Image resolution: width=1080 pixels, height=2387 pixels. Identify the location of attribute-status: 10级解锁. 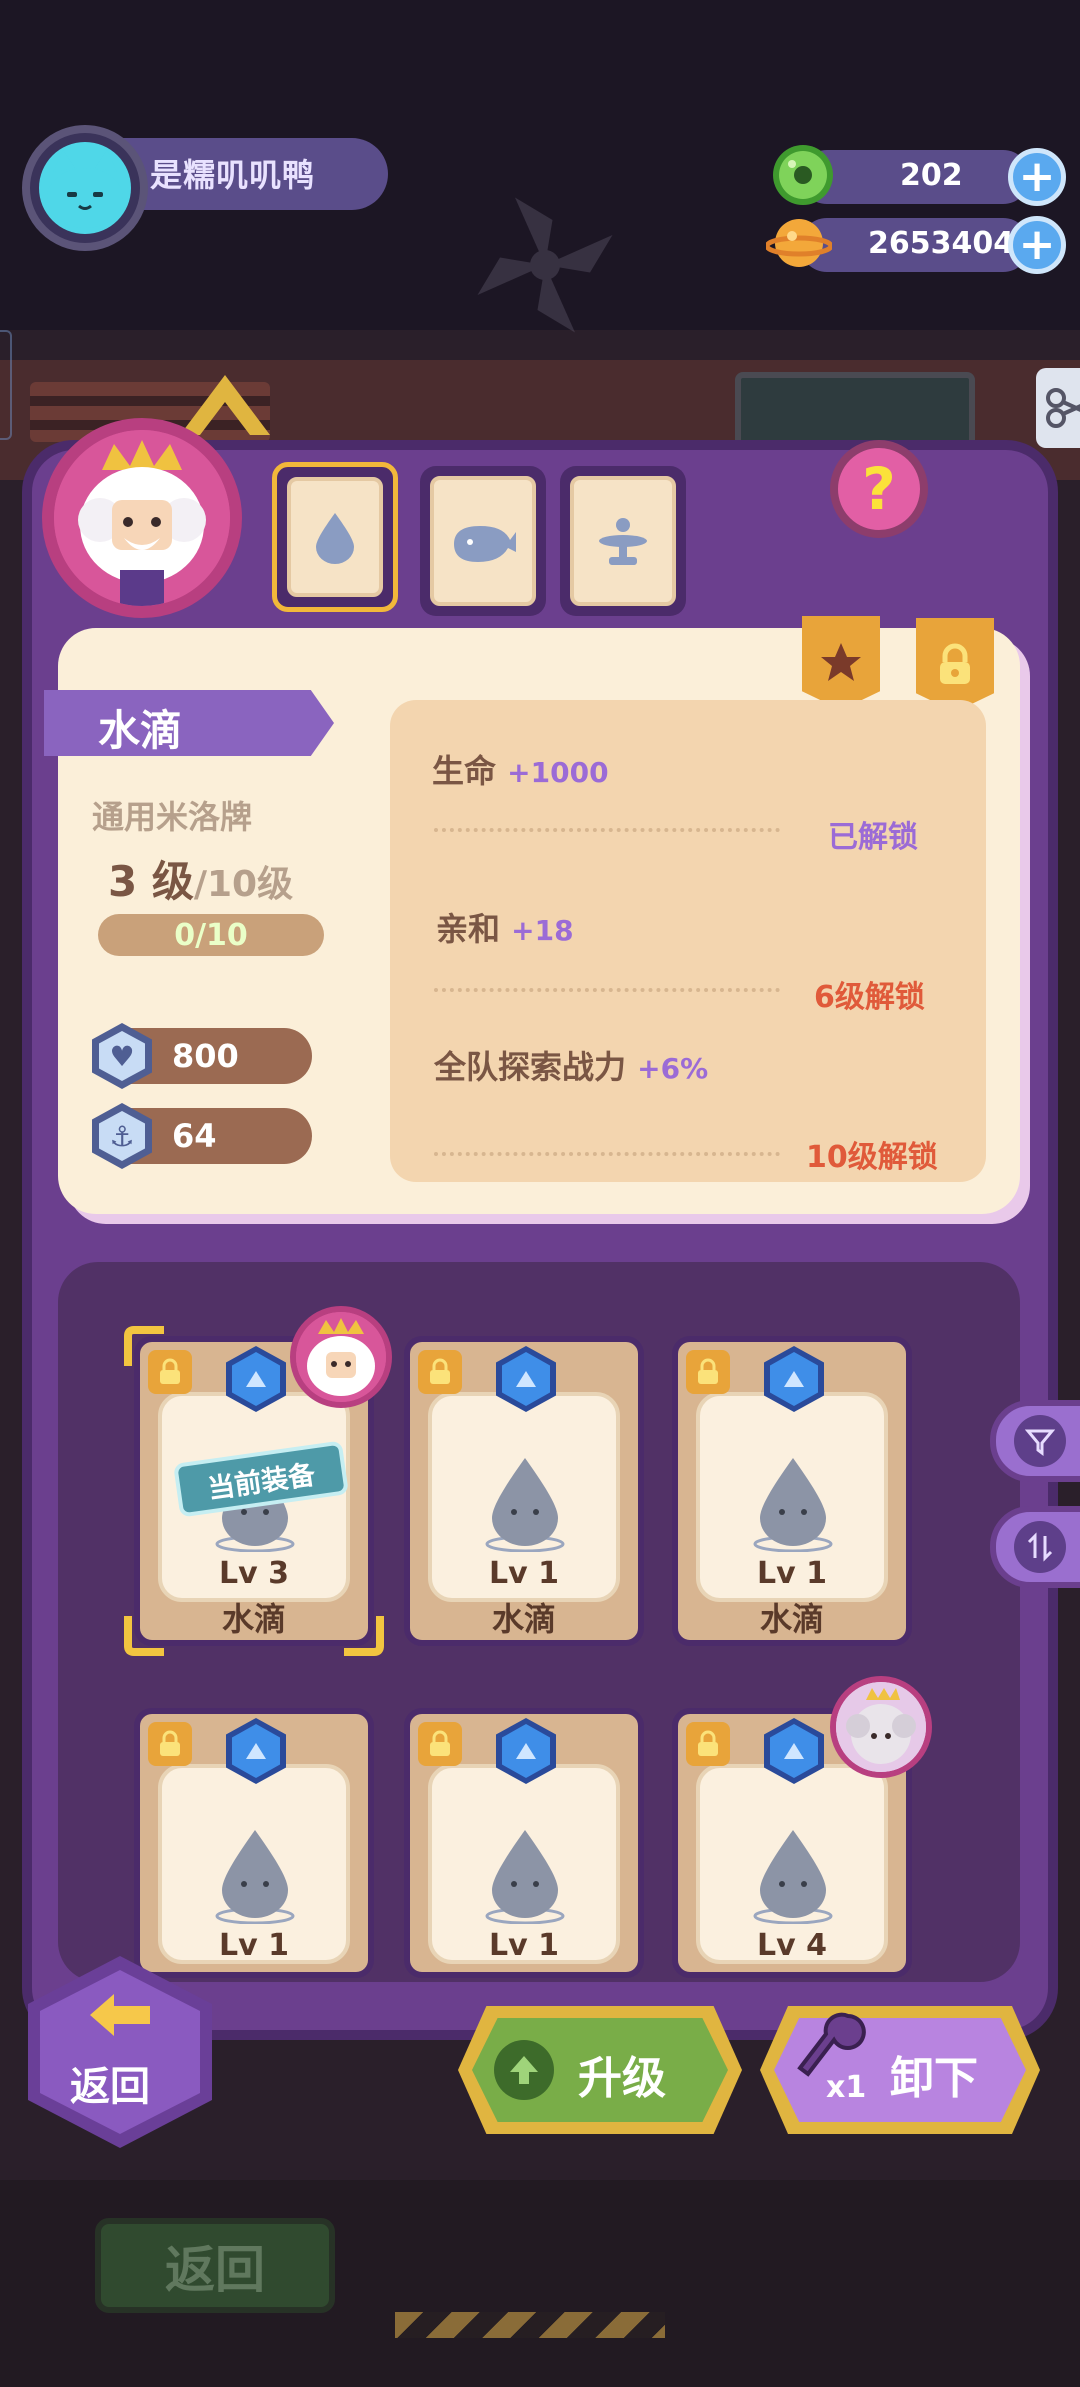
(872, 1157).